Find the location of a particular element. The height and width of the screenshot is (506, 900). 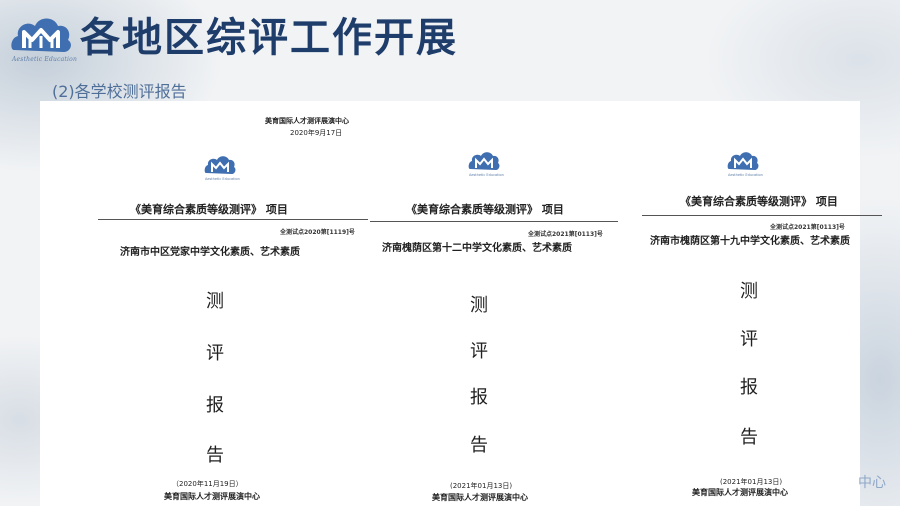

logo-caption: Aesthetic Education is located at coordinates (45, 59).